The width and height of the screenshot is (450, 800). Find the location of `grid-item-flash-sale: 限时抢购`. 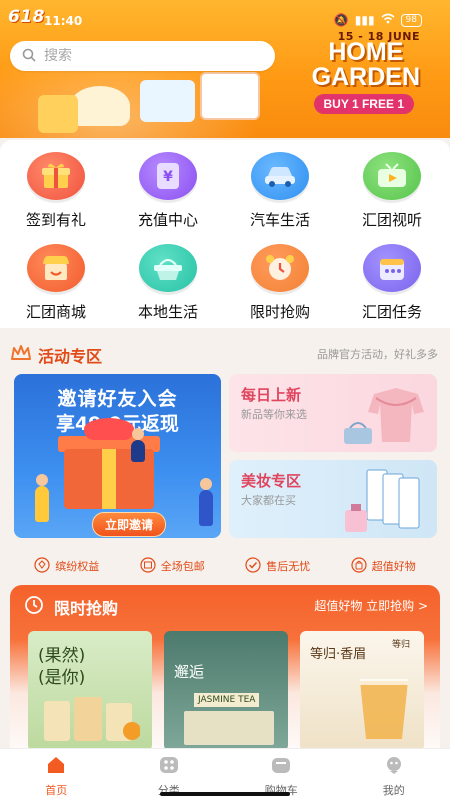

grid-item-flash-sale: 限时抢购 is located at coordinates (280, 289).